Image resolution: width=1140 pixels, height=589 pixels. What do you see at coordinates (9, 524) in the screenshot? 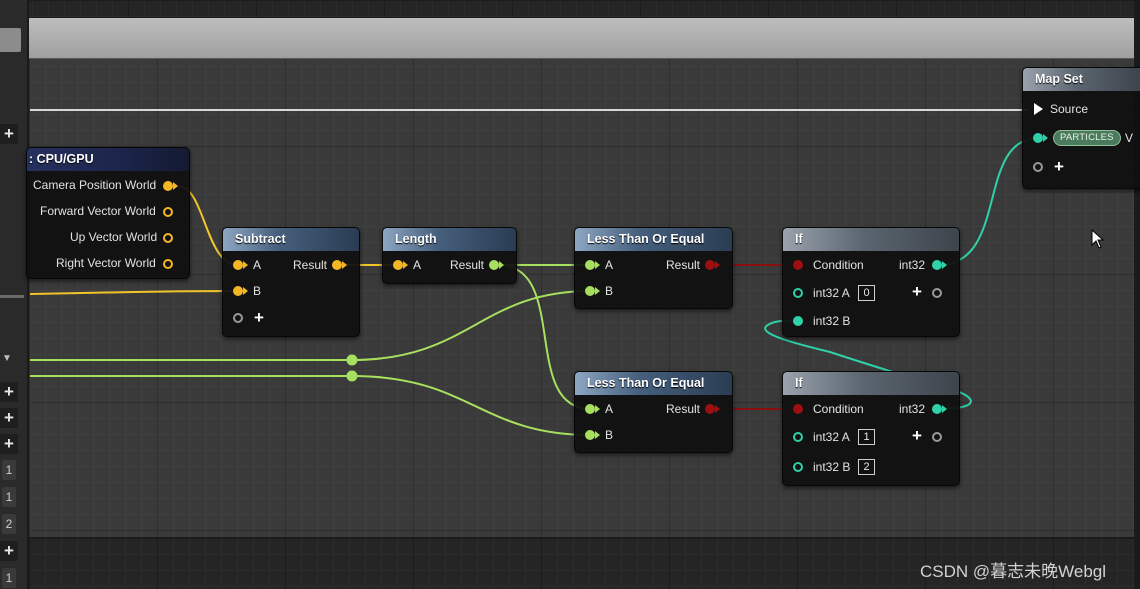
I see `index-field: 2` at bounding box center [9, 524].